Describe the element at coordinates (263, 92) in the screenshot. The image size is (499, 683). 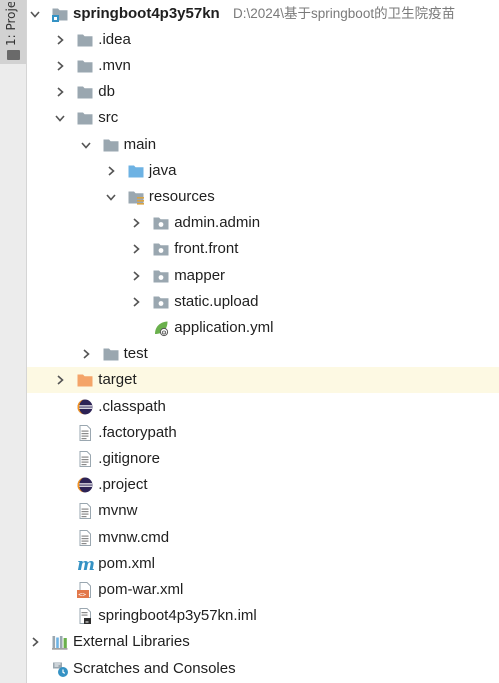
I see `tree-row-db: db` at that location.